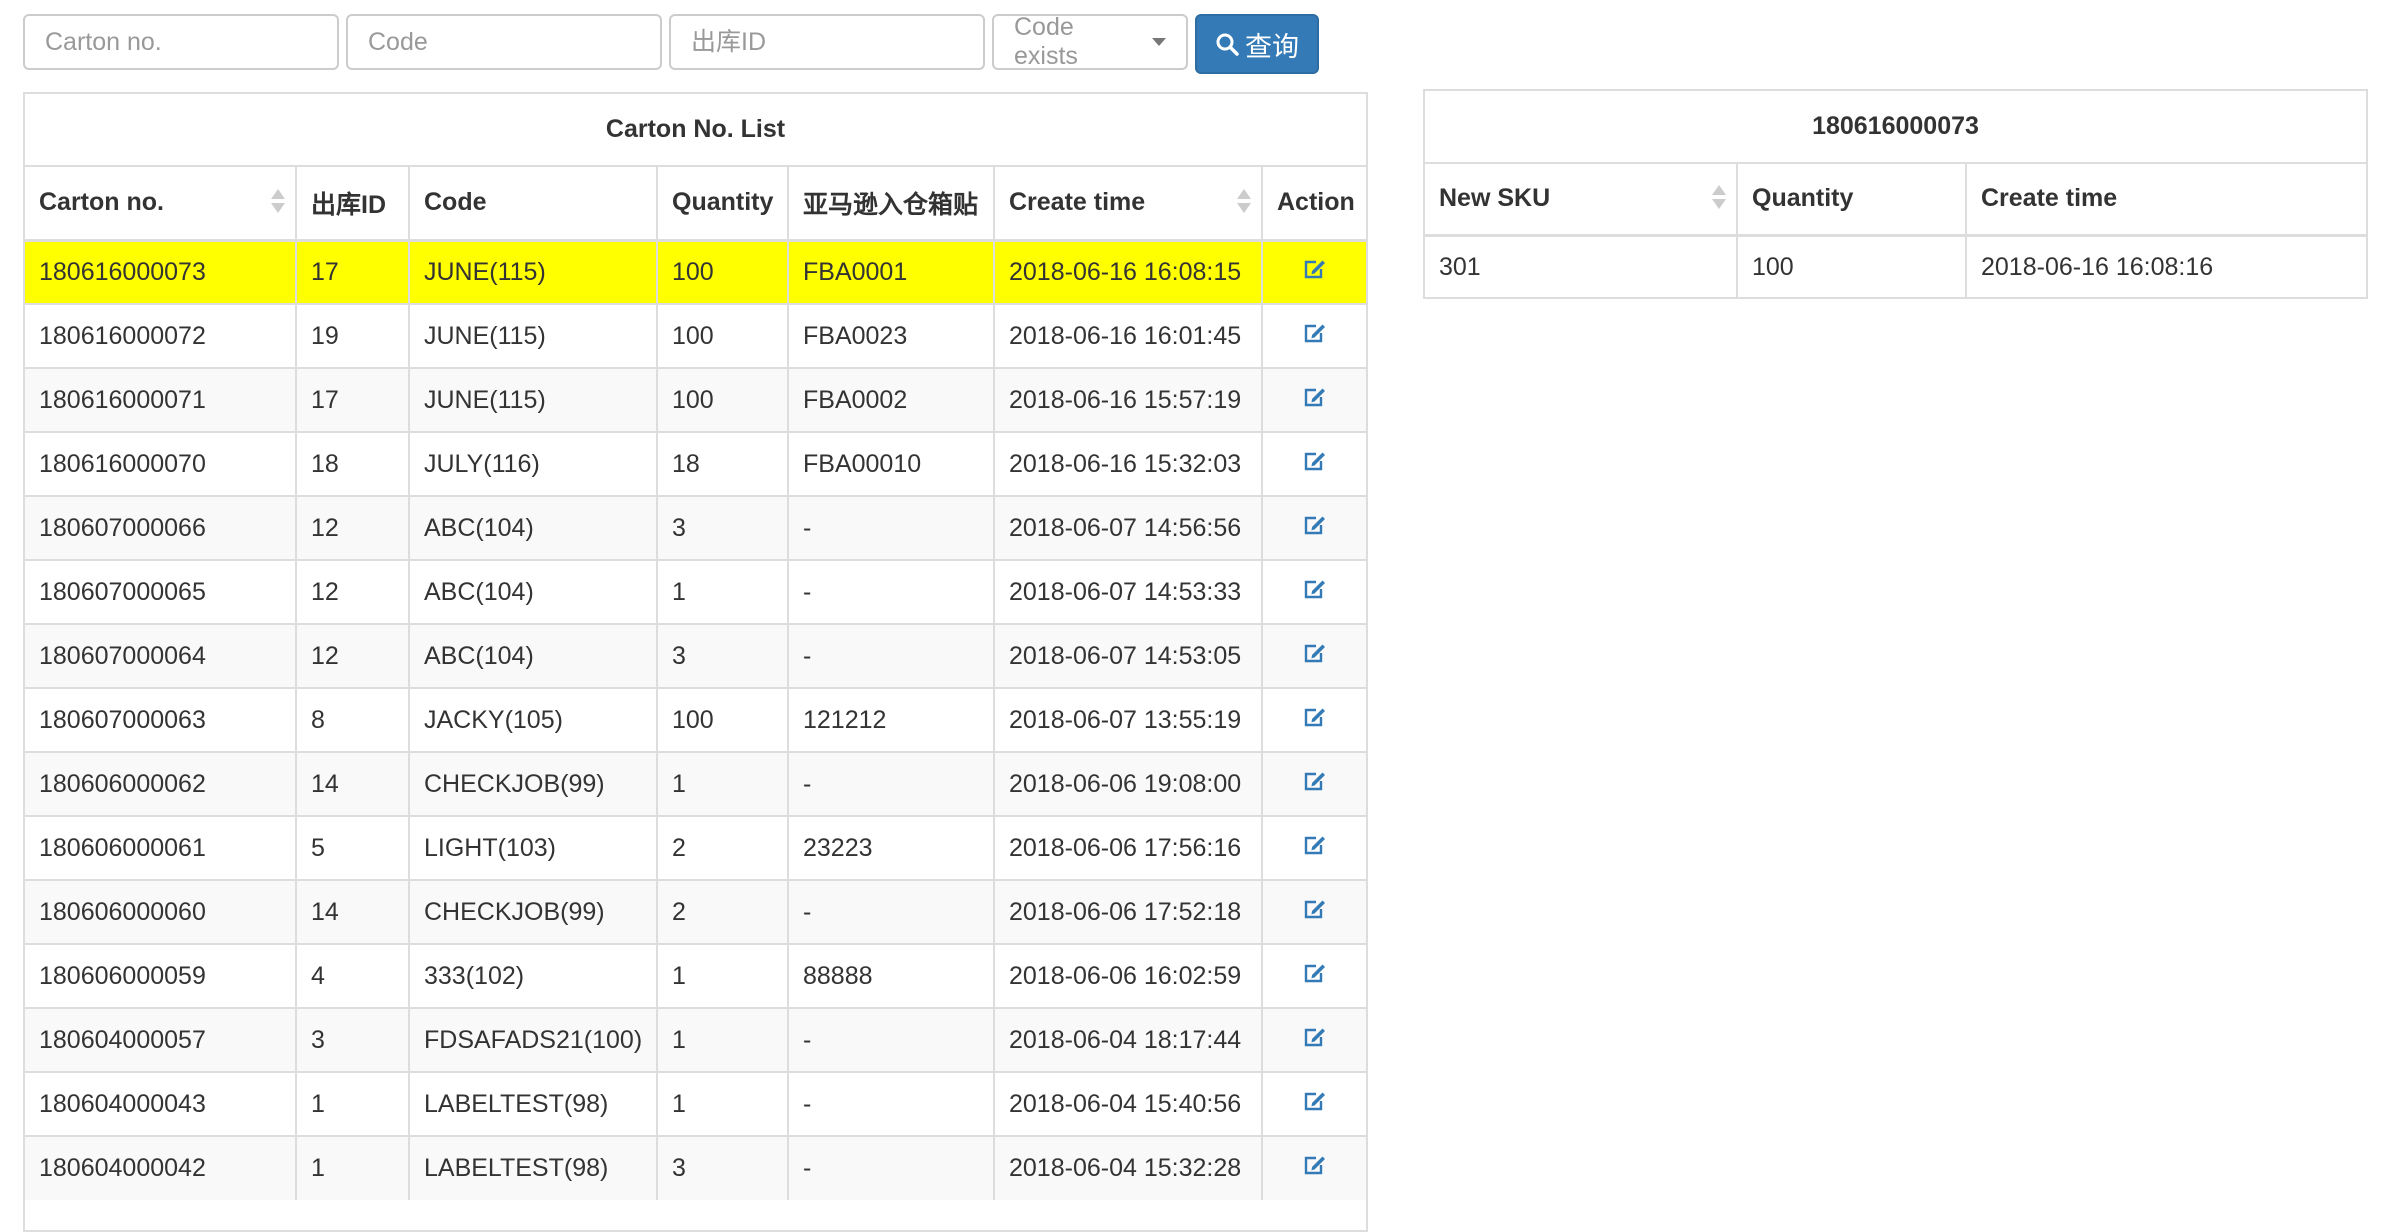  I want to click on cell-create-time: 2018-06-06 17:56:16, so click(1128, 847).